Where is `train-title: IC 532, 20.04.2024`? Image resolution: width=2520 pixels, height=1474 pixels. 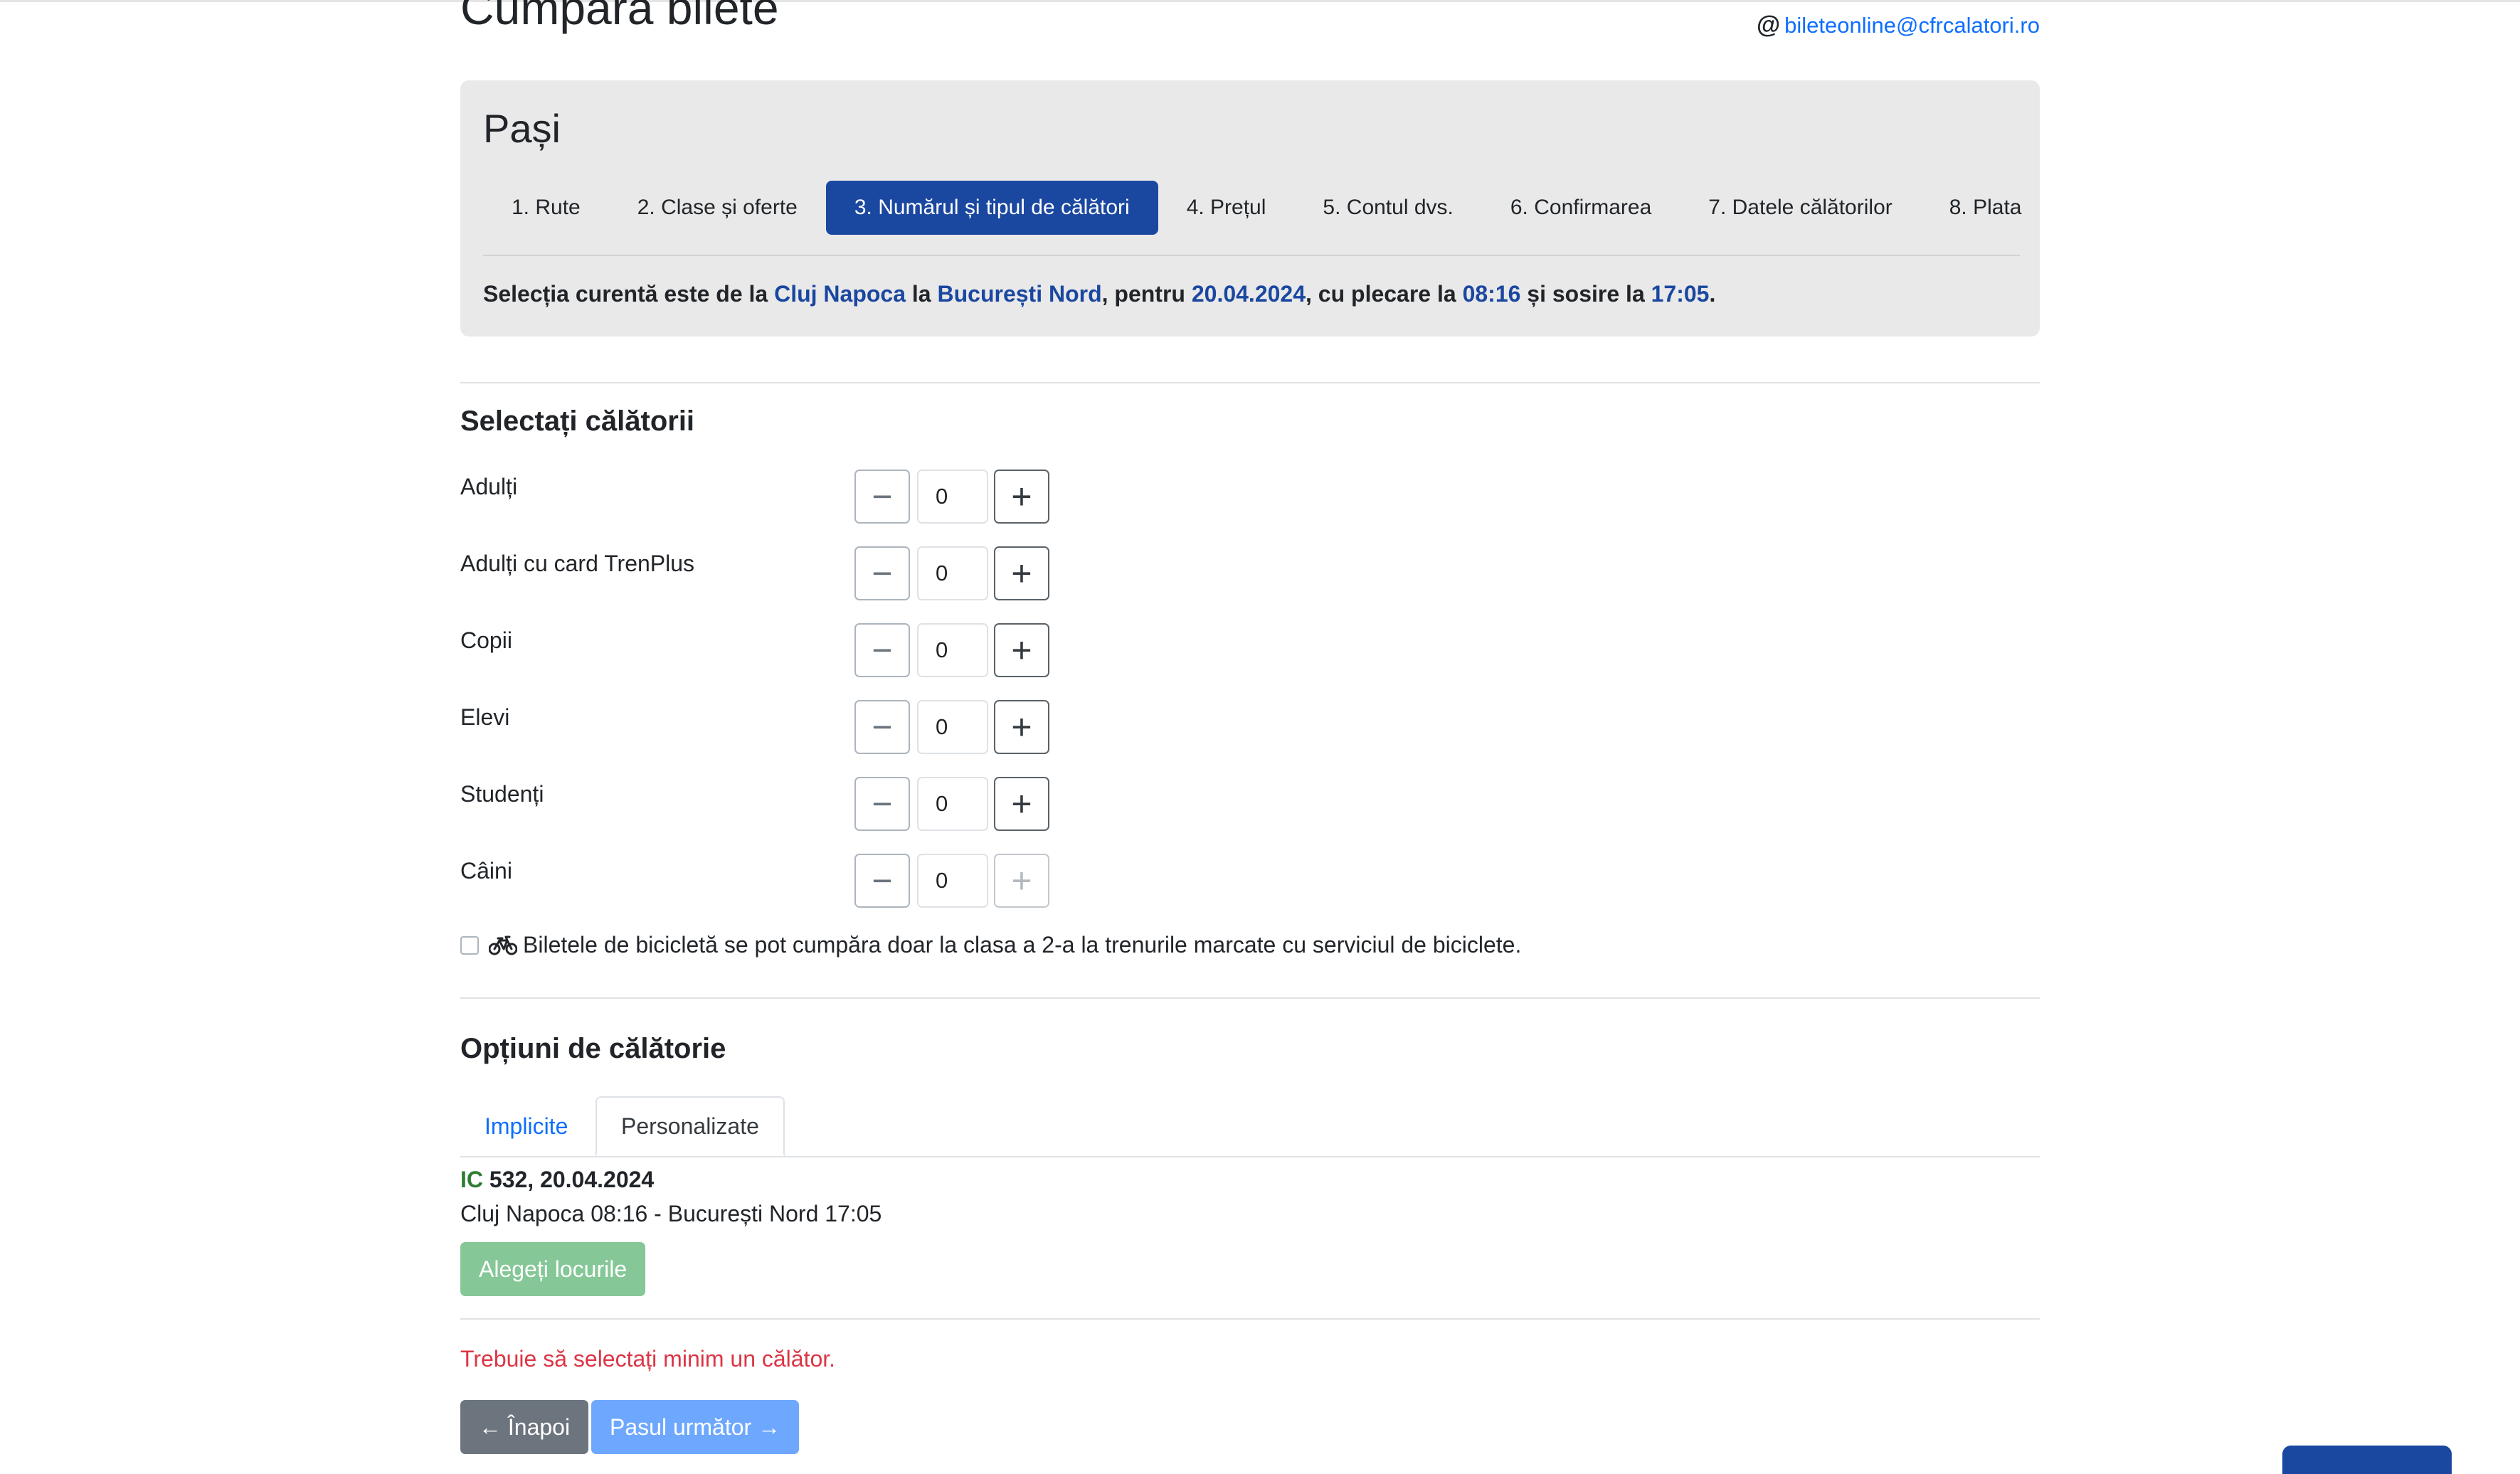
train-title: IC 532, 20.04.2024 is located at coordinates (557, 1180).